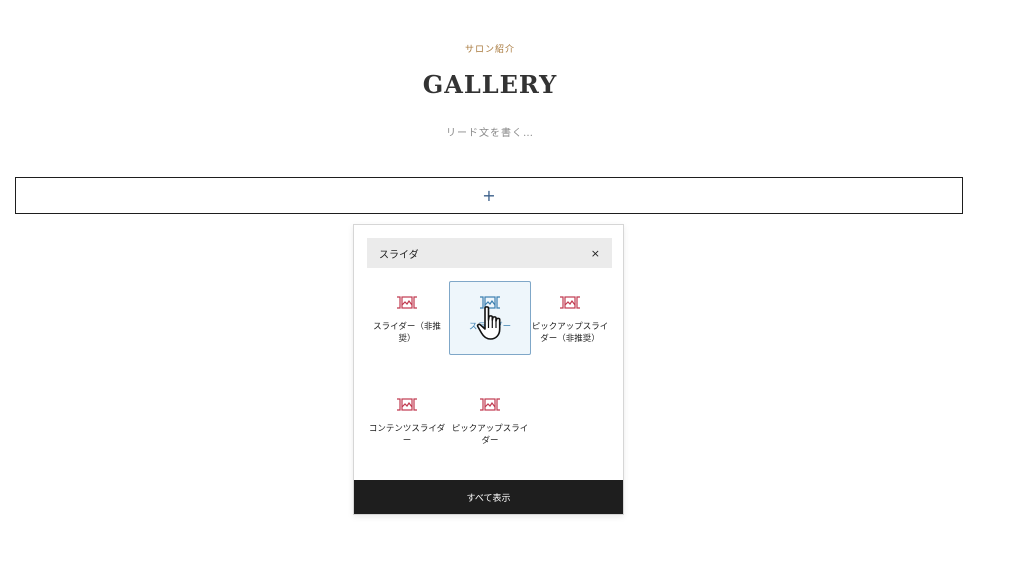  What do you see at coordinates (595, 253) in the screenshot?
I see `close-icon: ×` at bounding box center [595, 253].